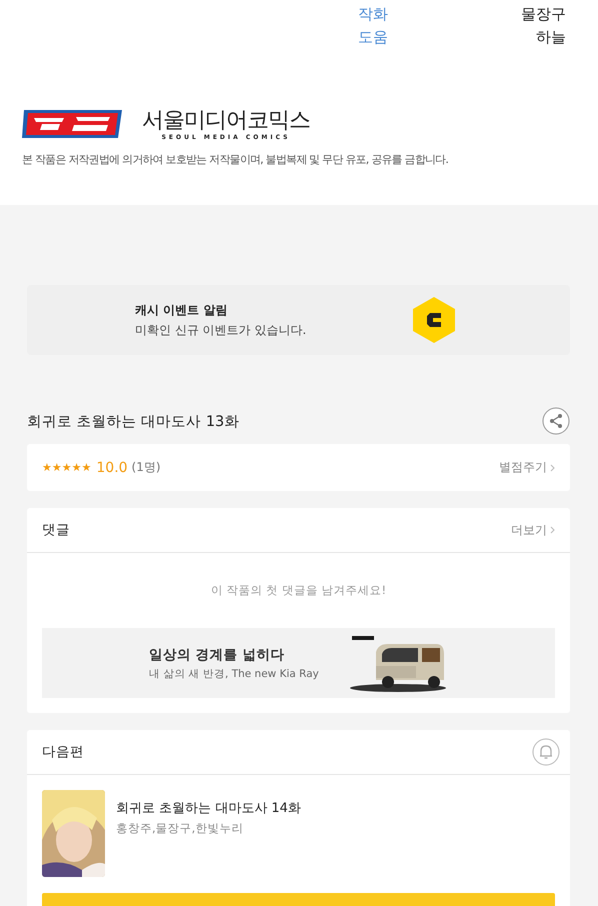  Describe the element at coordinates (298, 663) in the screenshot. I see `ad-banner: 일상의 경계를 넓히다 내 삶의 새 반경, The new Kia Ray` at that location.